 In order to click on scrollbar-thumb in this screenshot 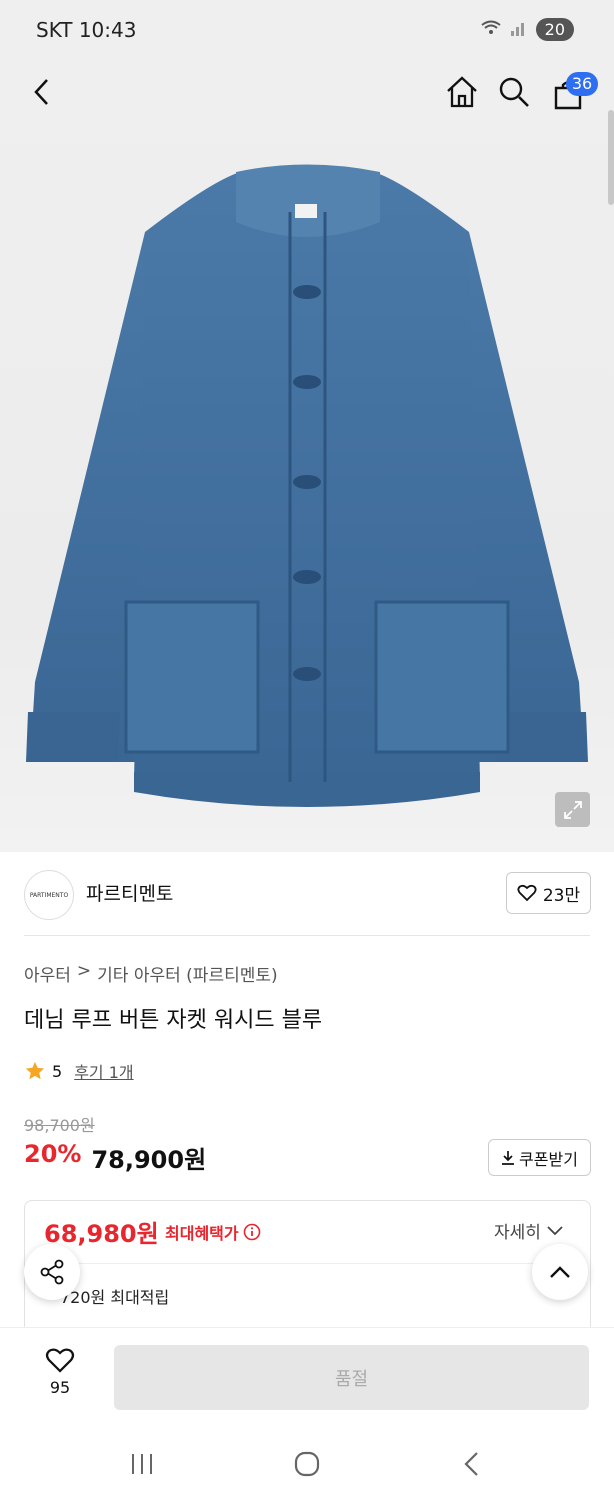, I will do `click(611, 157)`.